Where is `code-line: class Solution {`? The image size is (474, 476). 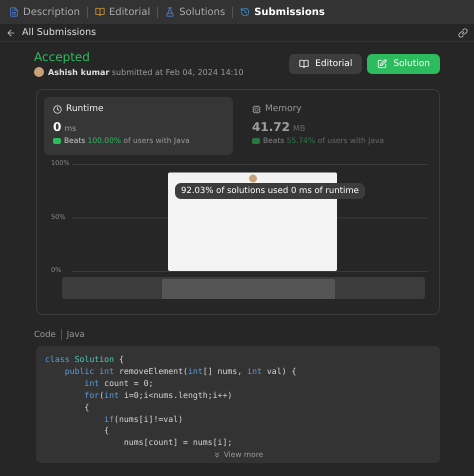 code-line: class Solution { is located at coordinates (85, 360).